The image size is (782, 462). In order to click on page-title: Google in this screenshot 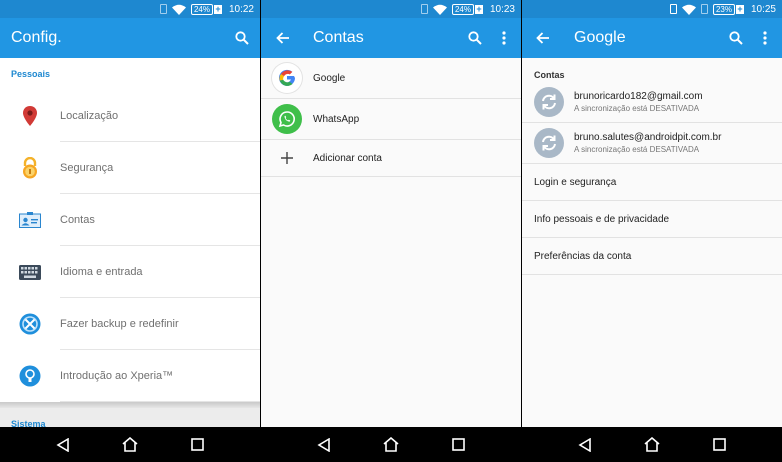, I will do `click(600, 37)`.